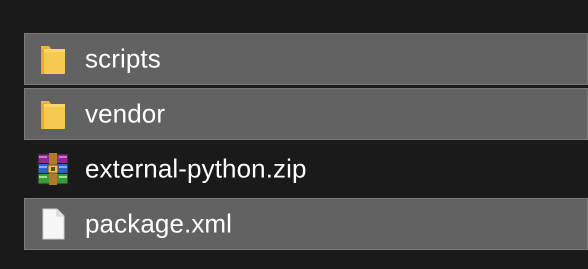 The width and height of the screenshot is (588, 269). I want to click on file-name: vendor, so click(125, 113).